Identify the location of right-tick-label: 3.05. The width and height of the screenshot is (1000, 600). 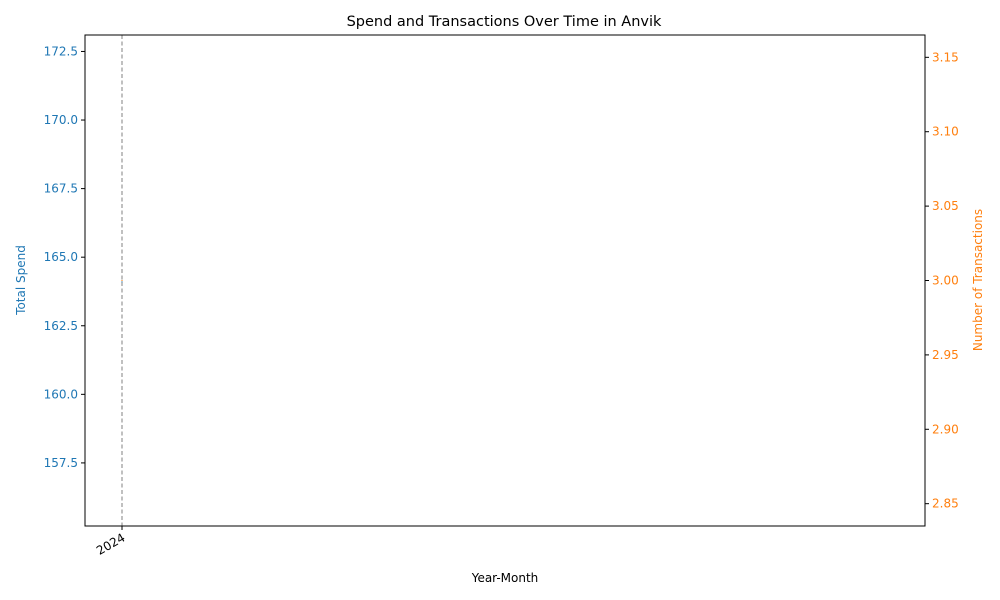
(945, 206).